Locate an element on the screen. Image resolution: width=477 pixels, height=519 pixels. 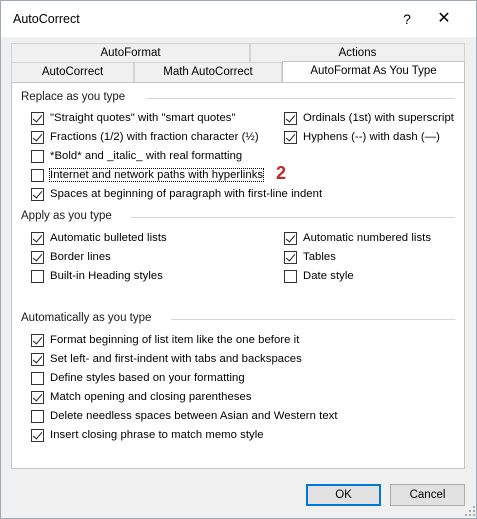
option-date-style: Date style is located at coordinates (319, 276).